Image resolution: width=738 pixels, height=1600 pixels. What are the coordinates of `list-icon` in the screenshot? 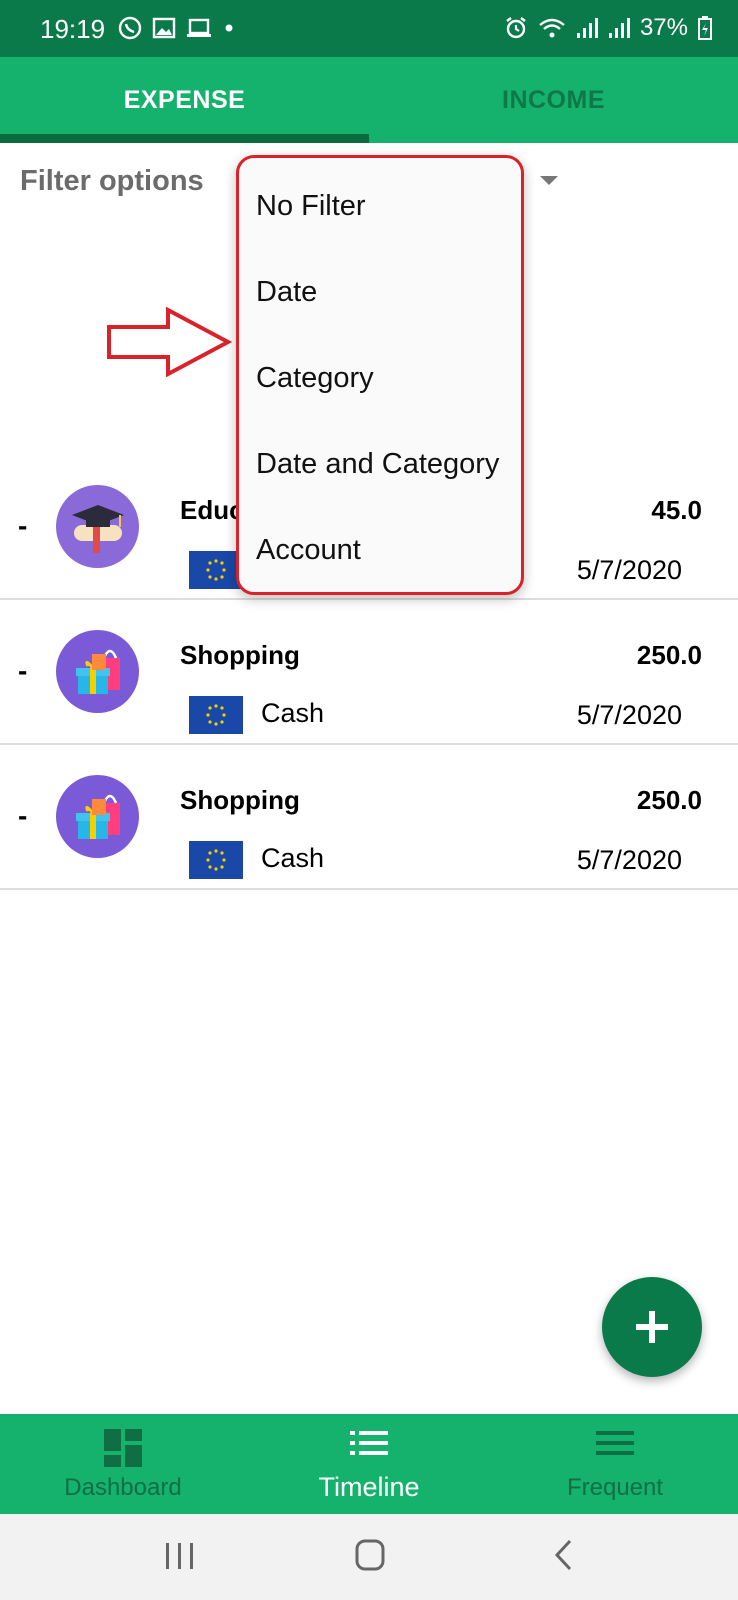 It's located at (369, 1443).